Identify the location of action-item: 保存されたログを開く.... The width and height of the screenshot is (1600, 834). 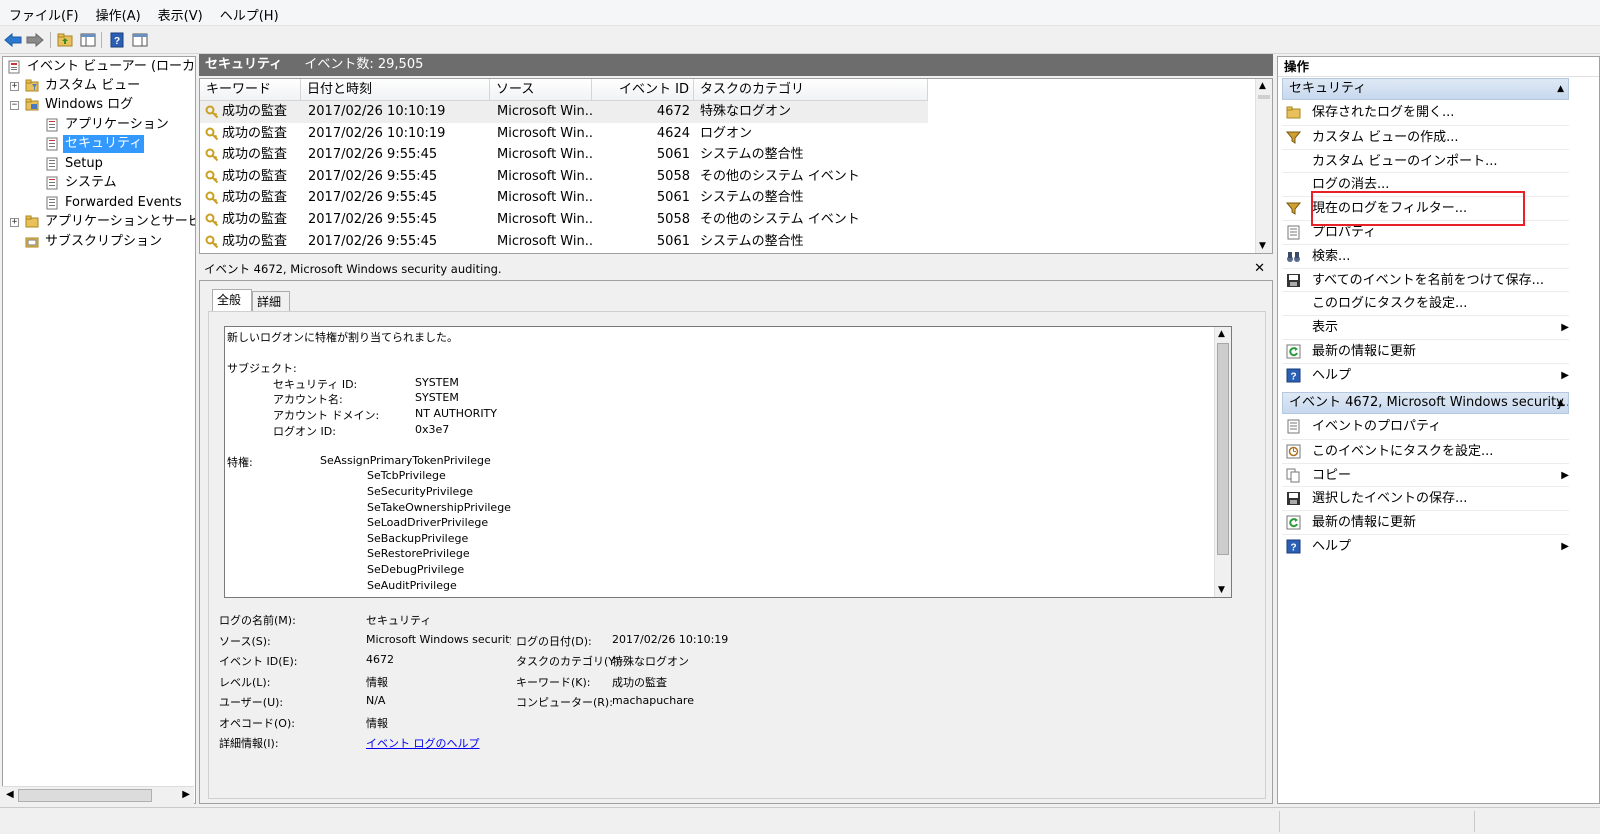
(1425, 112).